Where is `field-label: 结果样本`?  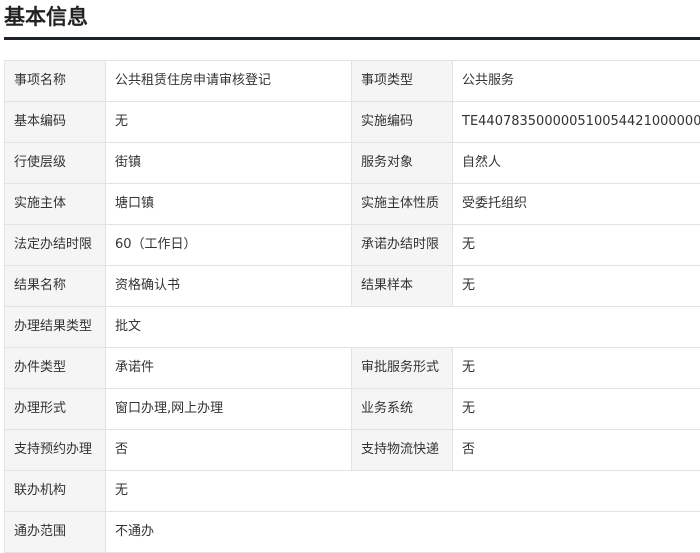 field-label: 结果样本 is located at coordinates (402, 286).